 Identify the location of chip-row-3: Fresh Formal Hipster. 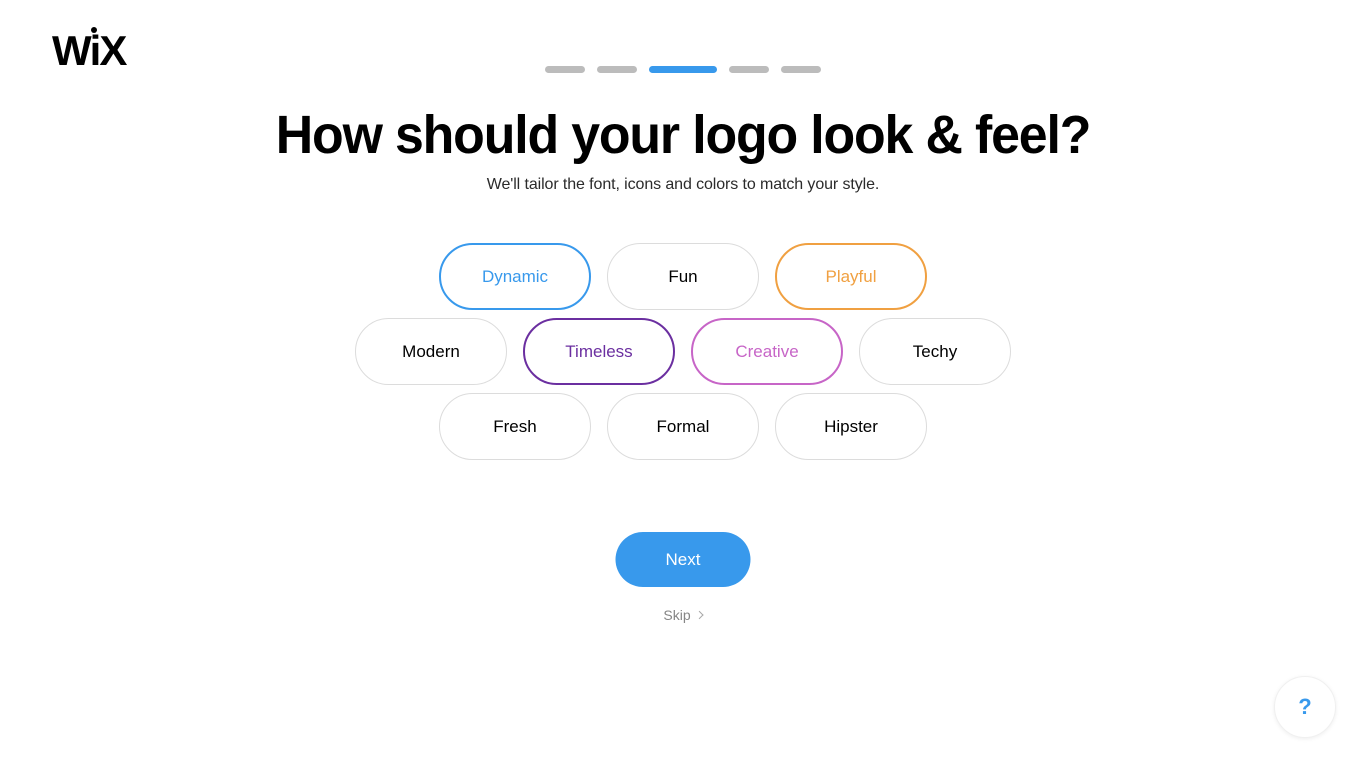
(683, 426).